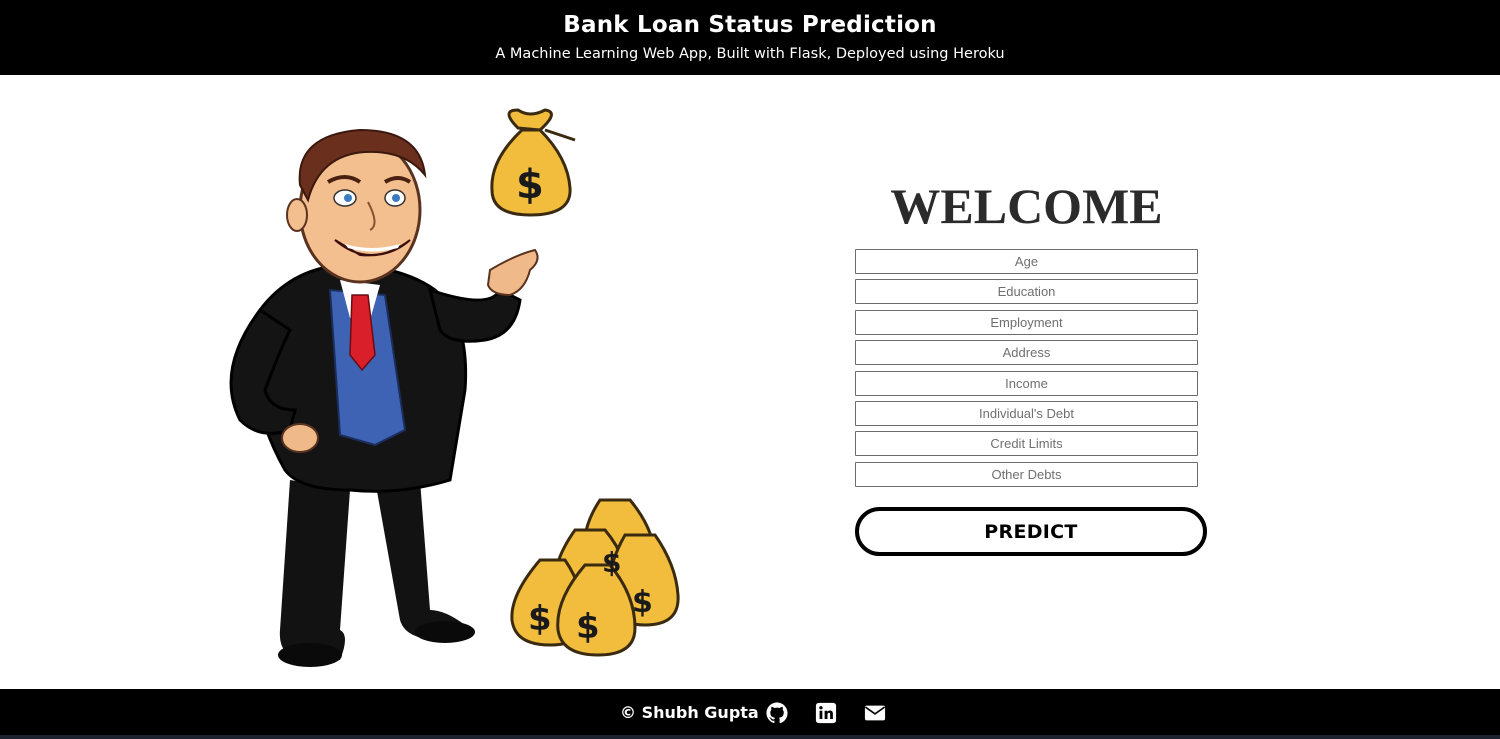  Describe the element at coordinates (1026, 474) in the screenshot. I see `other-debts-input` at that location.